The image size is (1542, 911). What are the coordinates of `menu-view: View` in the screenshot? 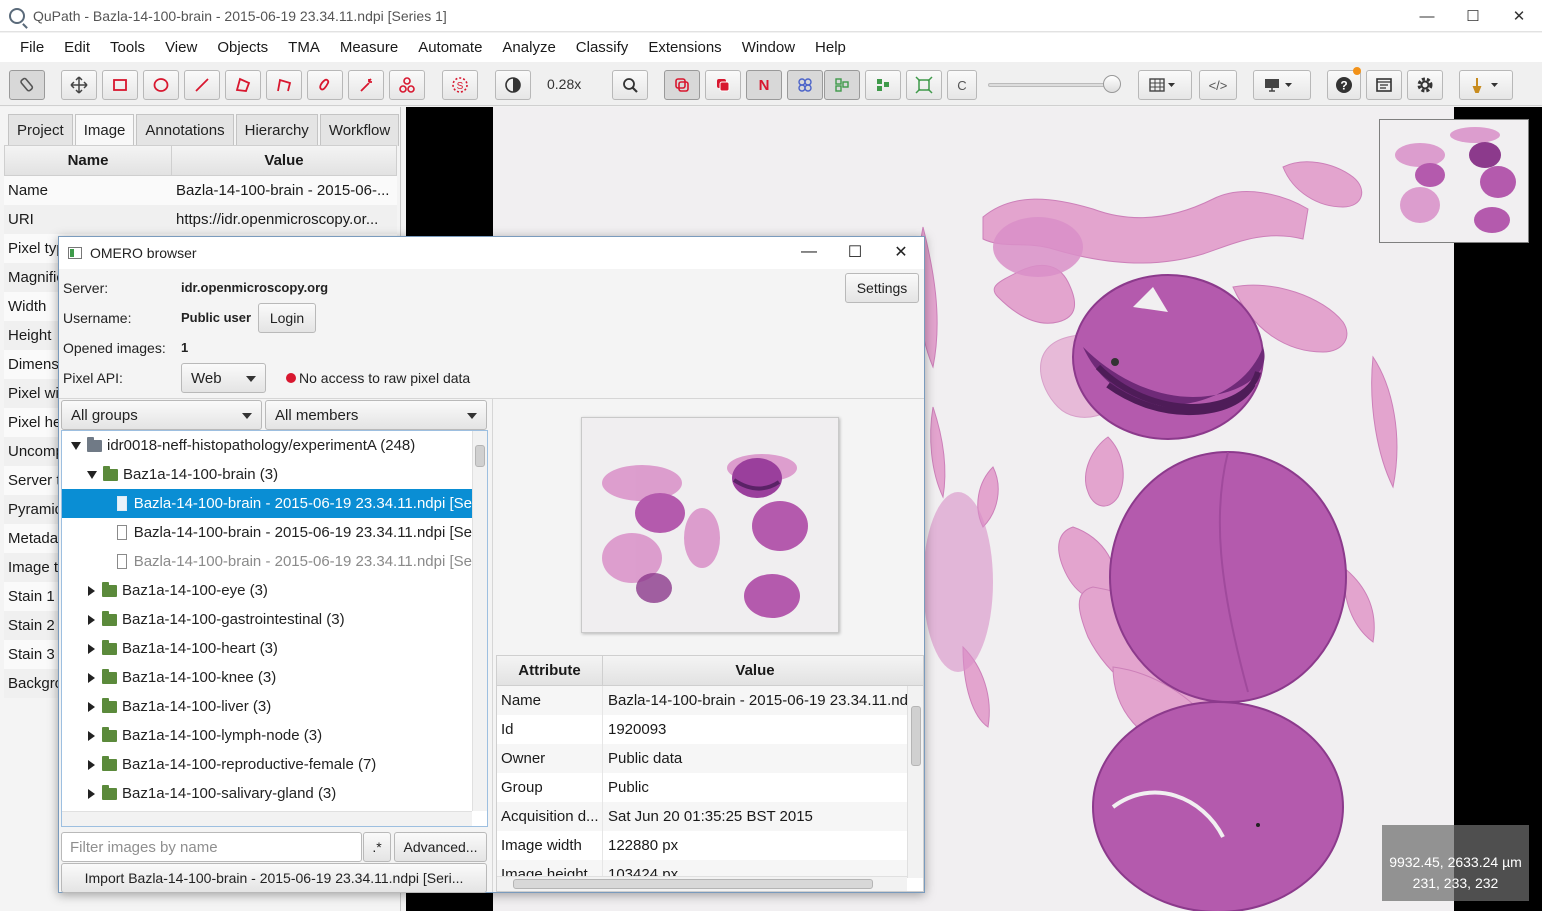 It's located at (181, 47).